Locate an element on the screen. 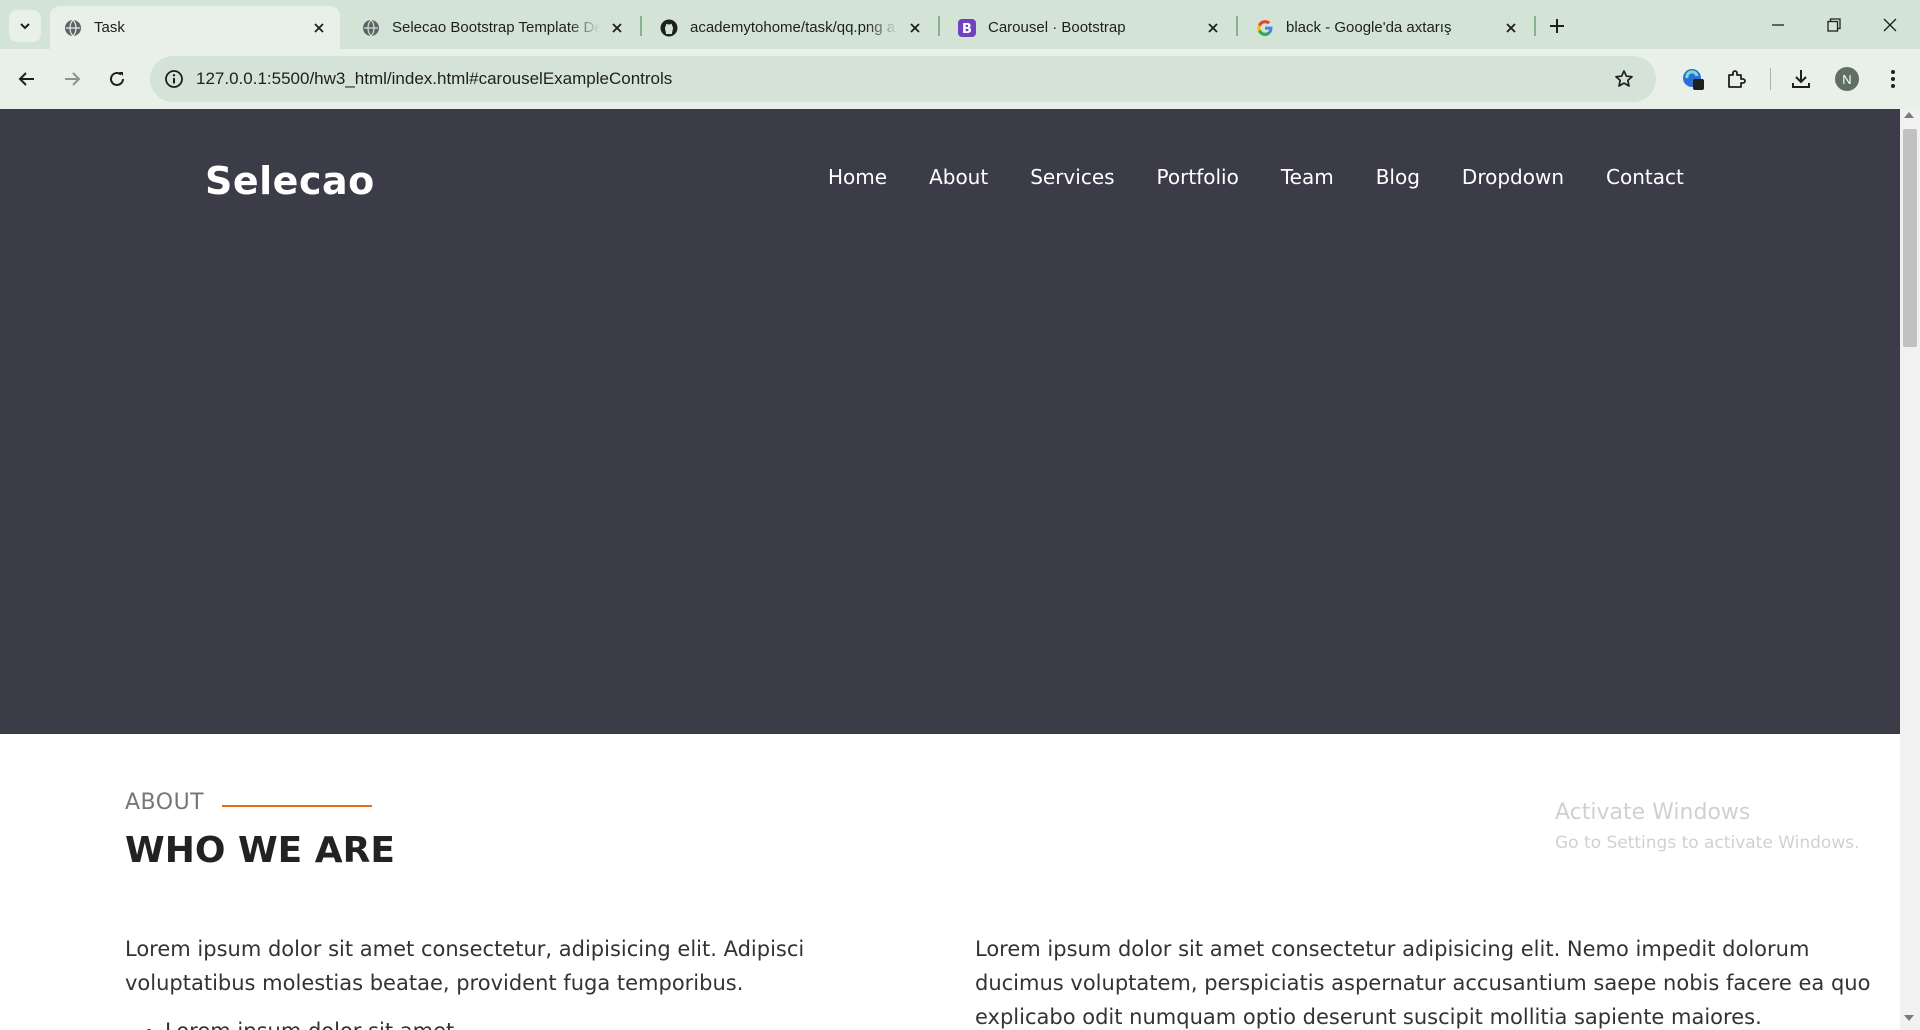 This screenshot has width=1920, height=1030. back-button is located at coordinates (27, 79).